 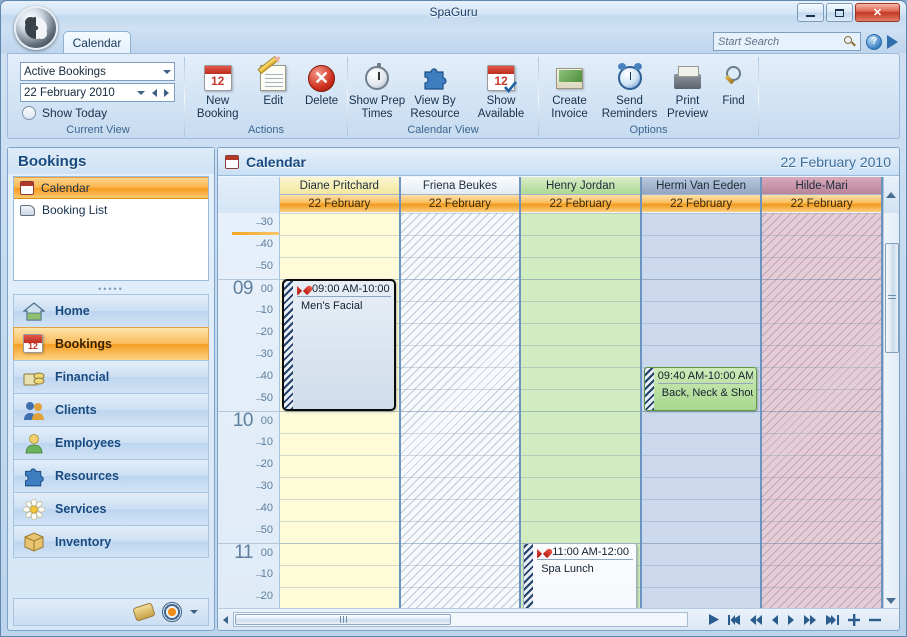 What do you see at coordinates (892, 41) in the screenshot?
I see `expand-ribbon-icon` at bounding box center [892, 41].